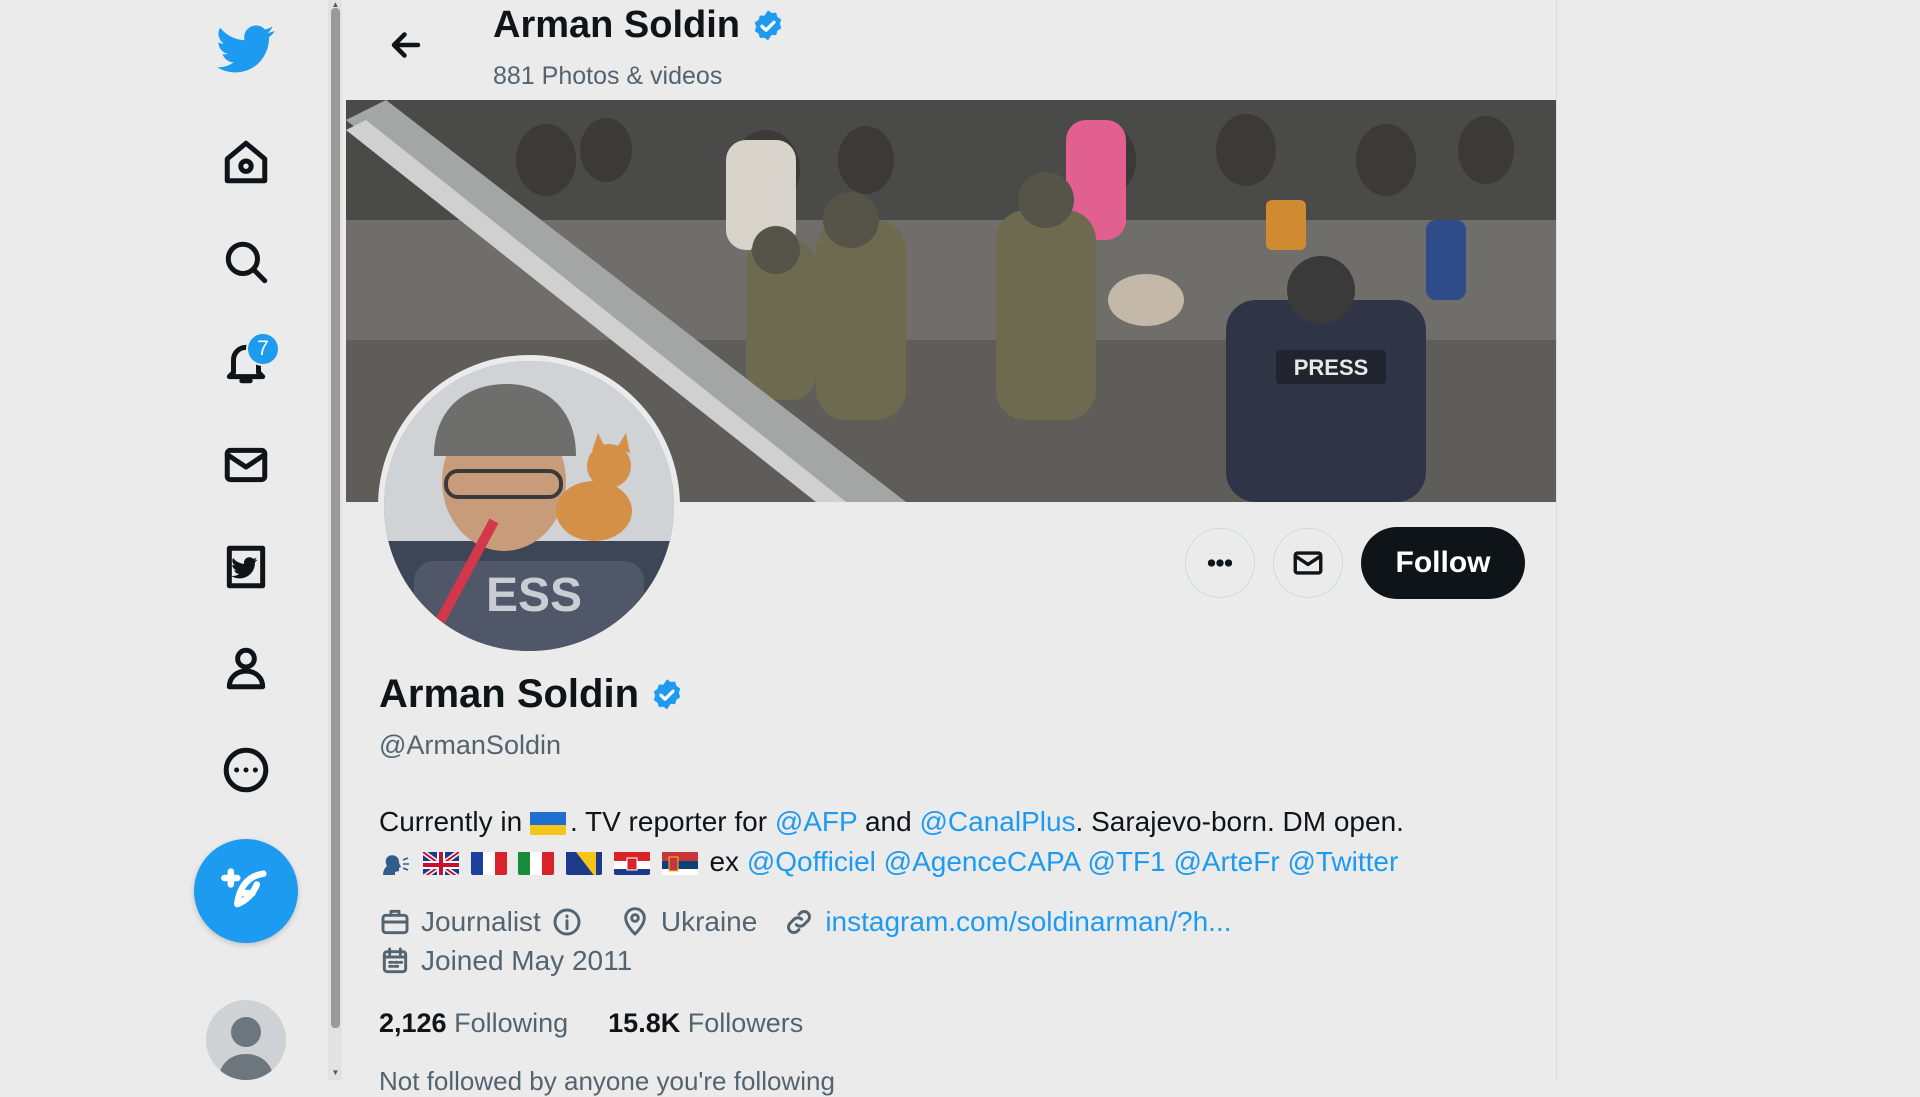 This screenshot has height=1097, width=1920. I want to click on bio-text: and, so click(888, 821).